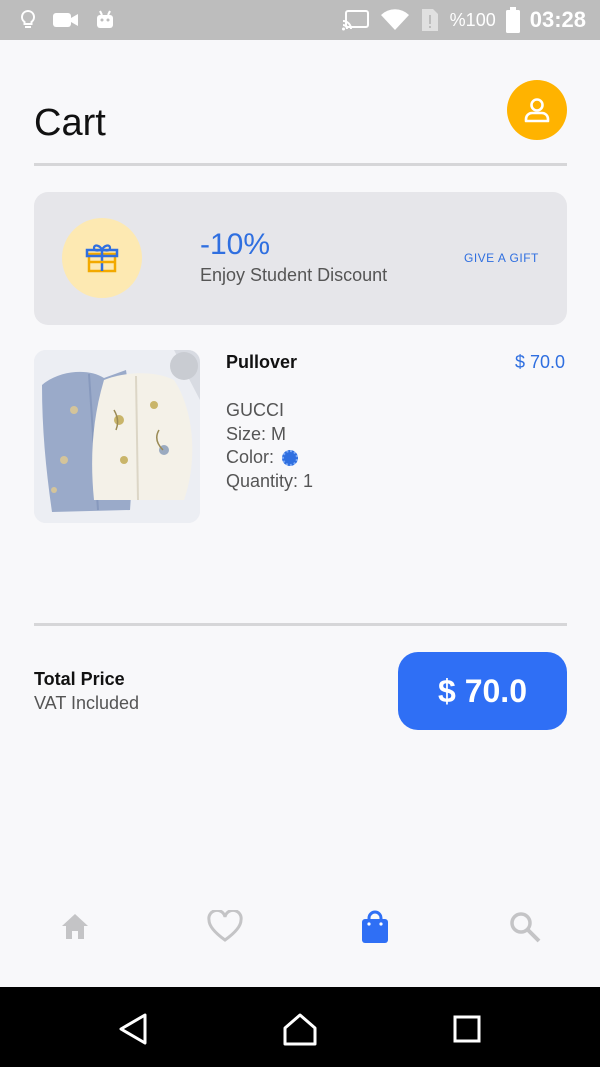 The image size is (600, 1067). Describe the element at coordinates (70, 123) in the screenshot. I see `page-title: Cart` at that location.